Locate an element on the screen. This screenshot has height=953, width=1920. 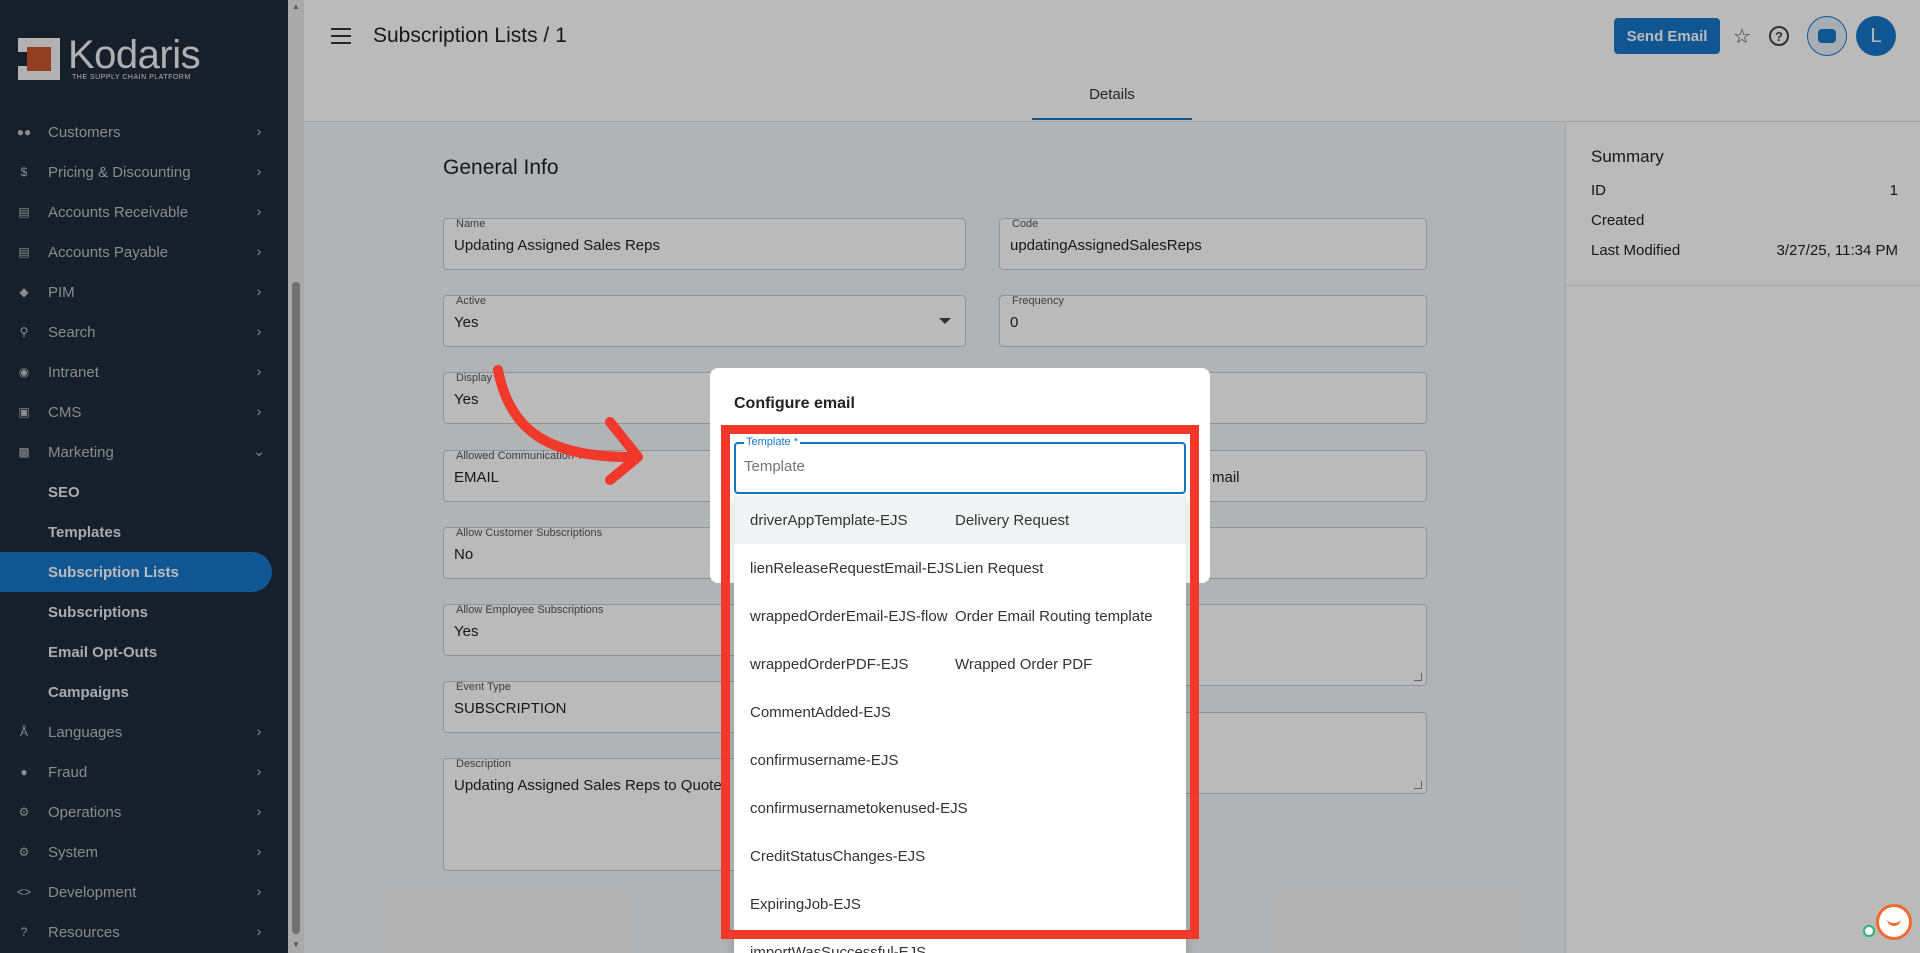
option-code: driverAppTemplate-EJS is located at coordinates (829, 520).